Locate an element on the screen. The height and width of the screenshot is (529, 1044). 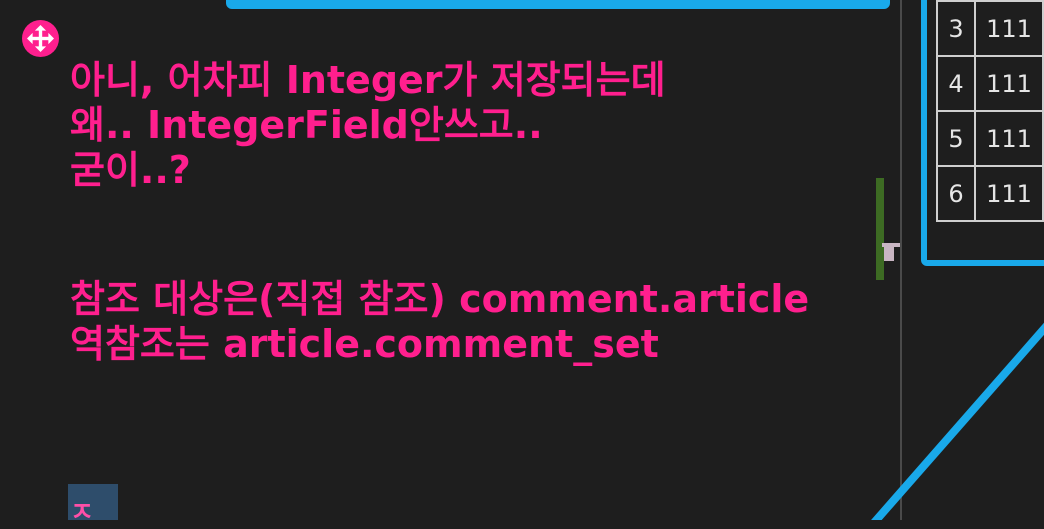
table-cell-index: 4 is located at coordinates (956, 83).